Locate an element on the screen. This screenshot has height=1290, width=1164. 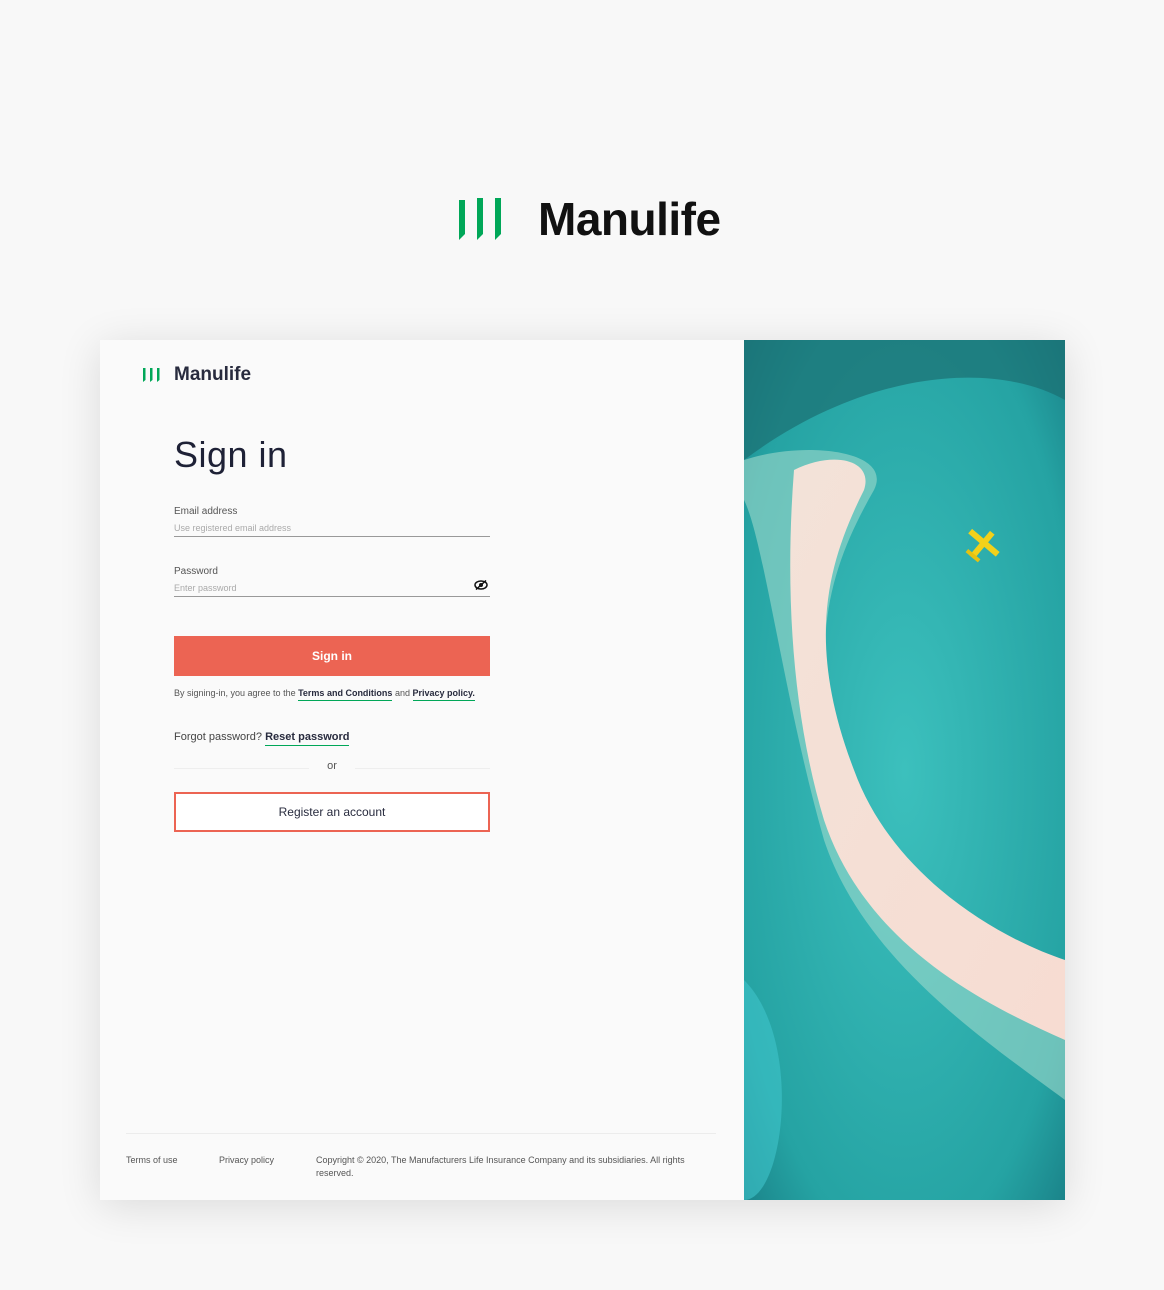
password-field-group: Password is located at coordinates (332, 581).